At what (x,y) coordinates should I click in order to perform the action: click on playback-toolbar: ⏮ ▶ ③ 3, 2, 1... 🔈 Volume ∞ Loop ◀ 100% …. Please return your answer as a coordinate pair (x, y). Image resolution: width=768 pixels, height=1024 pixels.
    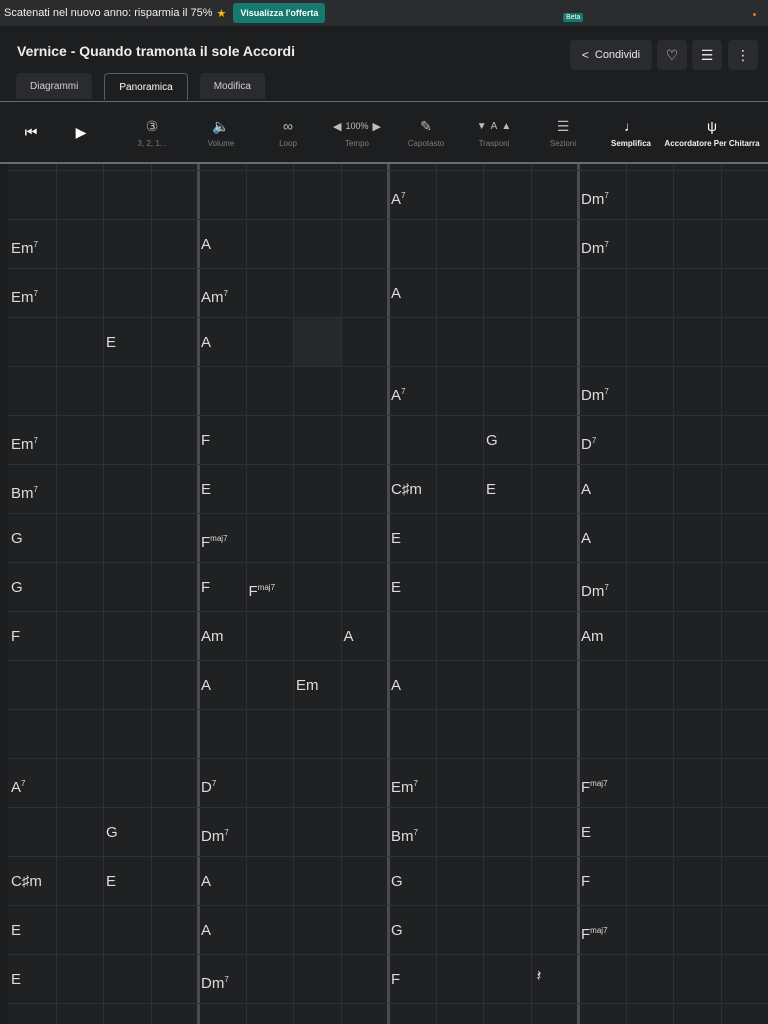
    Looking at the image, I should click on (384, 132).